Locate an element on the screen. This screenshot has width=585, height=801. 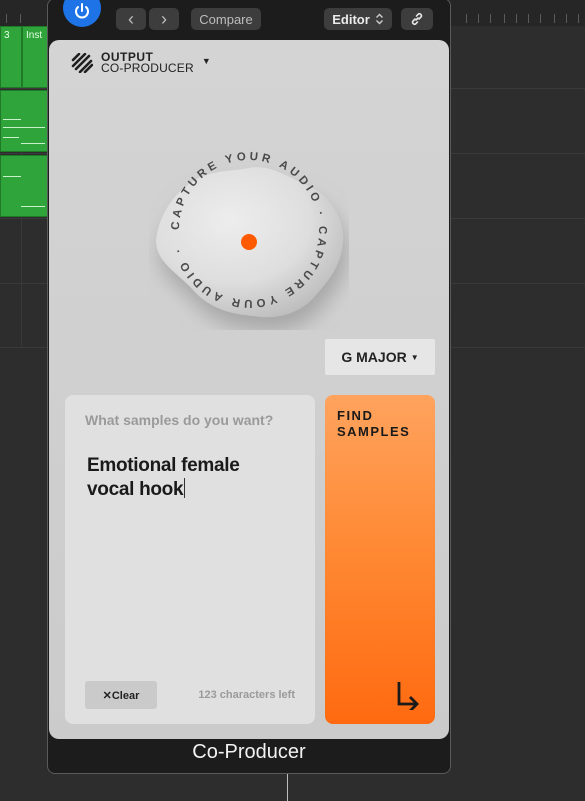
region-label: Inst is located at coordinates (34, 35).